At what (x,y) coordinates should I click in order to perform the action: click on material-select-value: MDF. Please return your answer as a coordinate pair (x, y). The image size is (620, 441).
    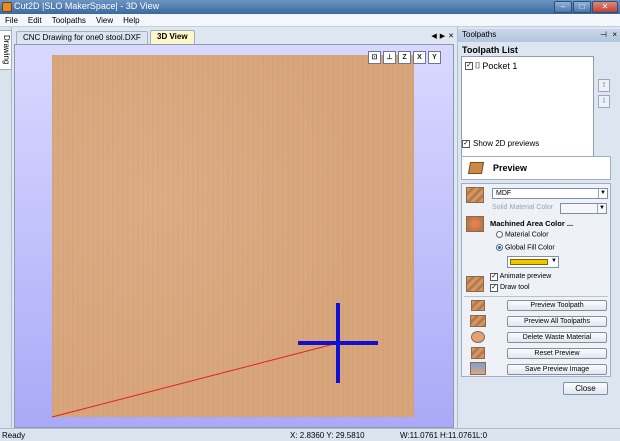
    Looking at the image, I should click on (504, 193).